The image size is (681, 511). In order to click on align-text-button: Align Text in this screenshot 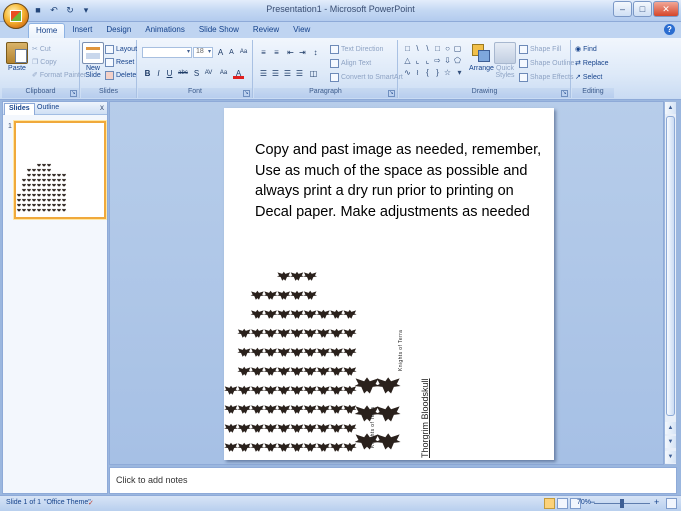, I will do `click(350, 63)`.